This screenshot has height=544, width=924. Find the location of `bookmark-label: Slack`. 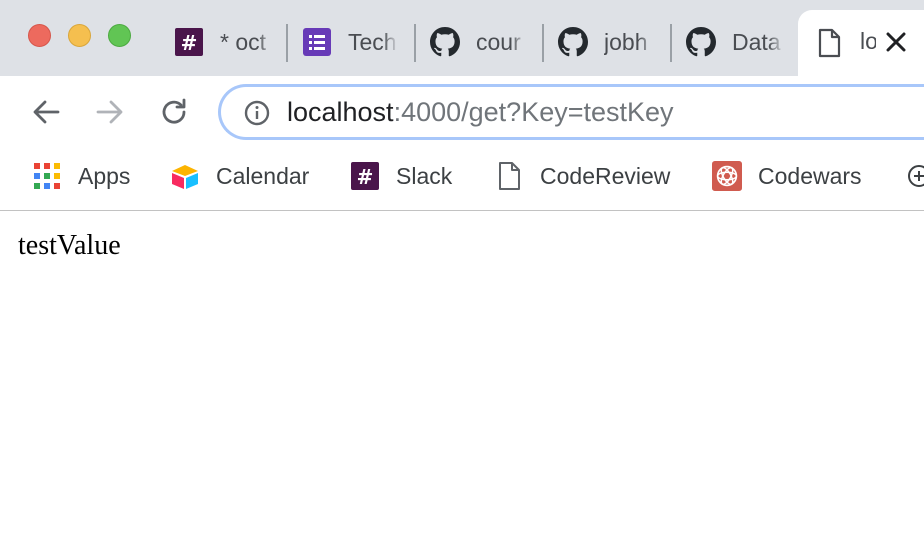

bookmark-label: Slack is located at coordinates (424, 175).